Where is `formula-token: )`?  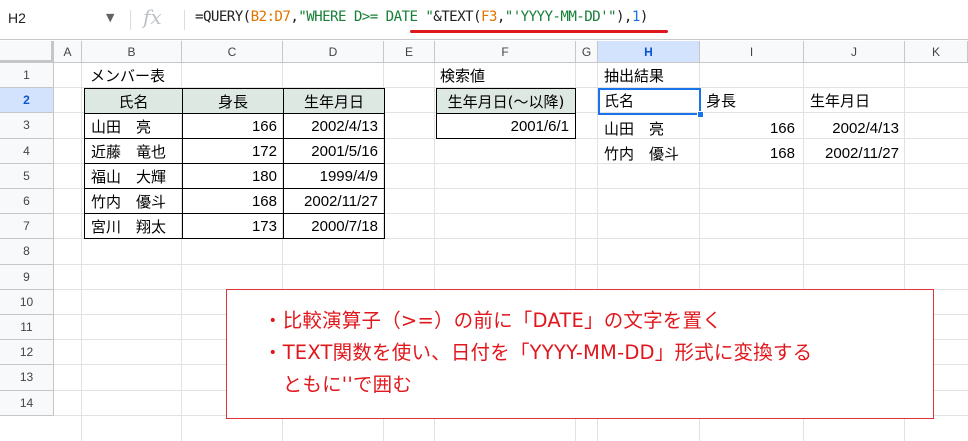
formula-token: ) is located at coordinates (644, 17).